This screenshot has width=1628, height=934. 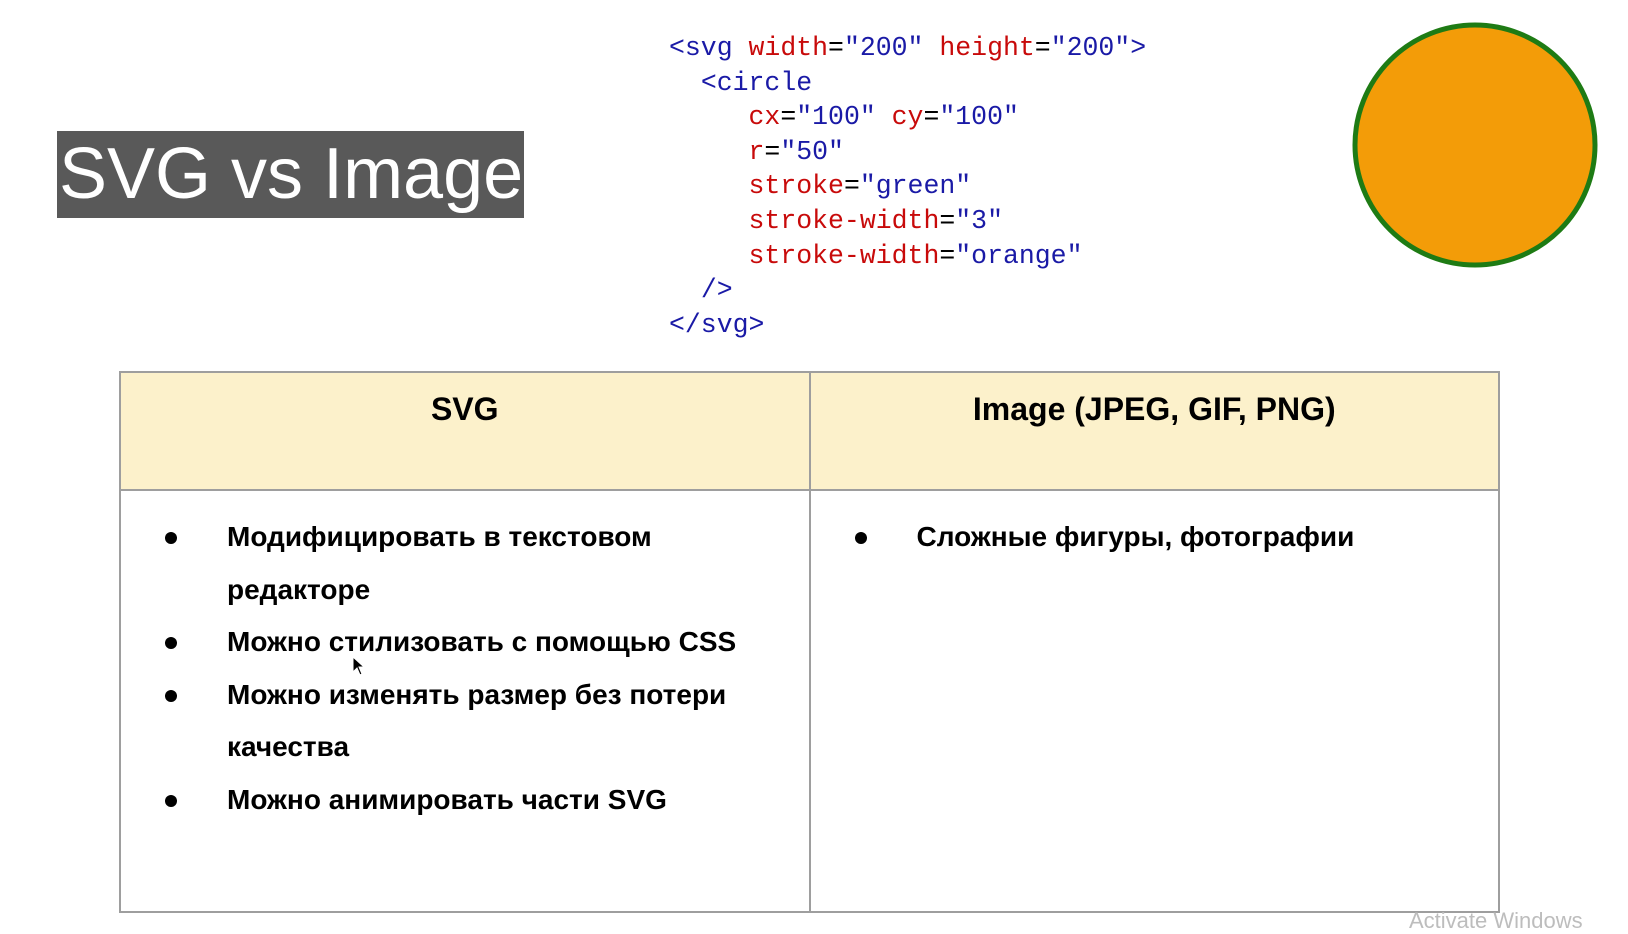 What do you see at coordinates (447, 799) in the screenshot?
I see `list-item-text: Можно анимировать части SVG` at bounding box center [447, 799].